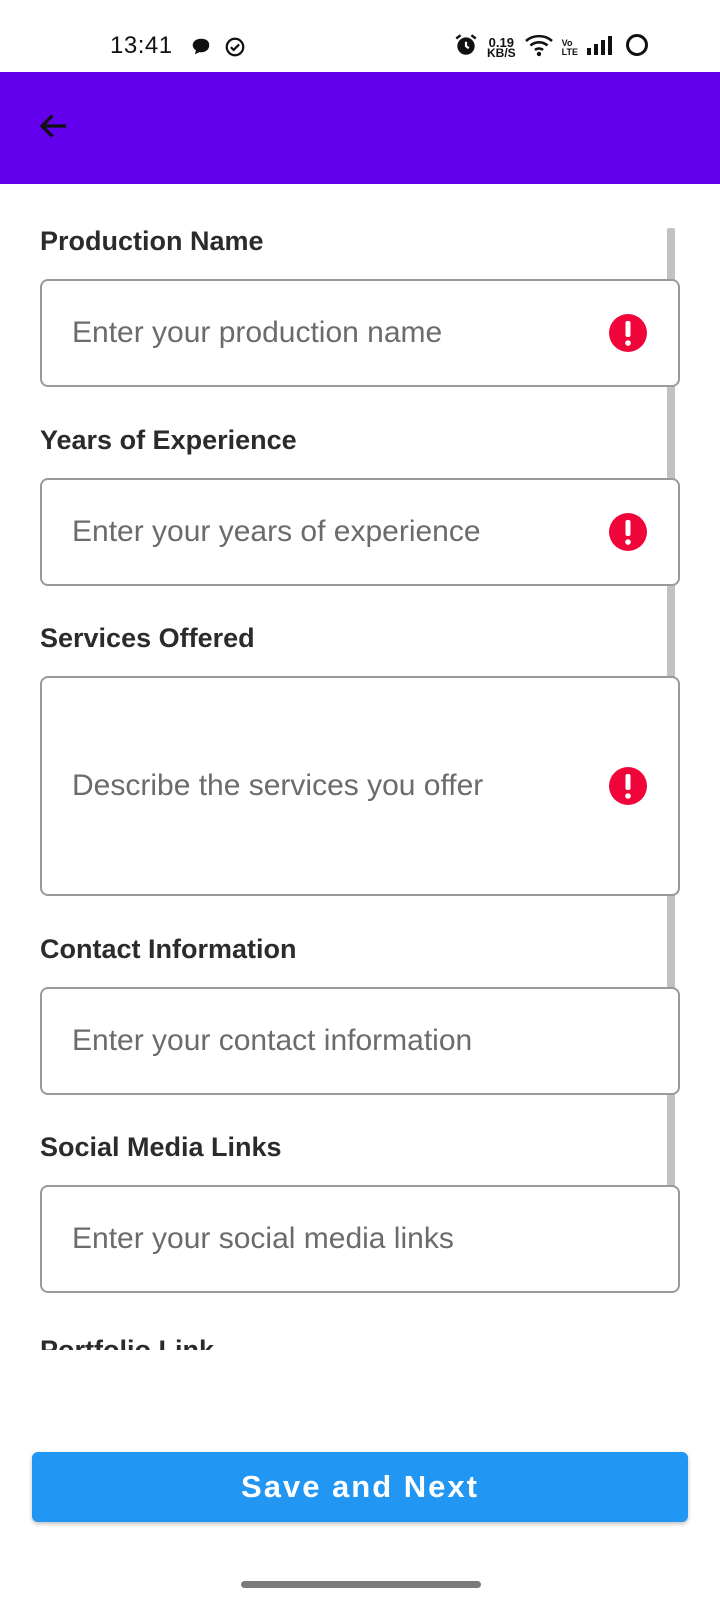 Image resolution: width=720 pixels, height=1600 pixels. I want to click on back-button, so click(54, 128).